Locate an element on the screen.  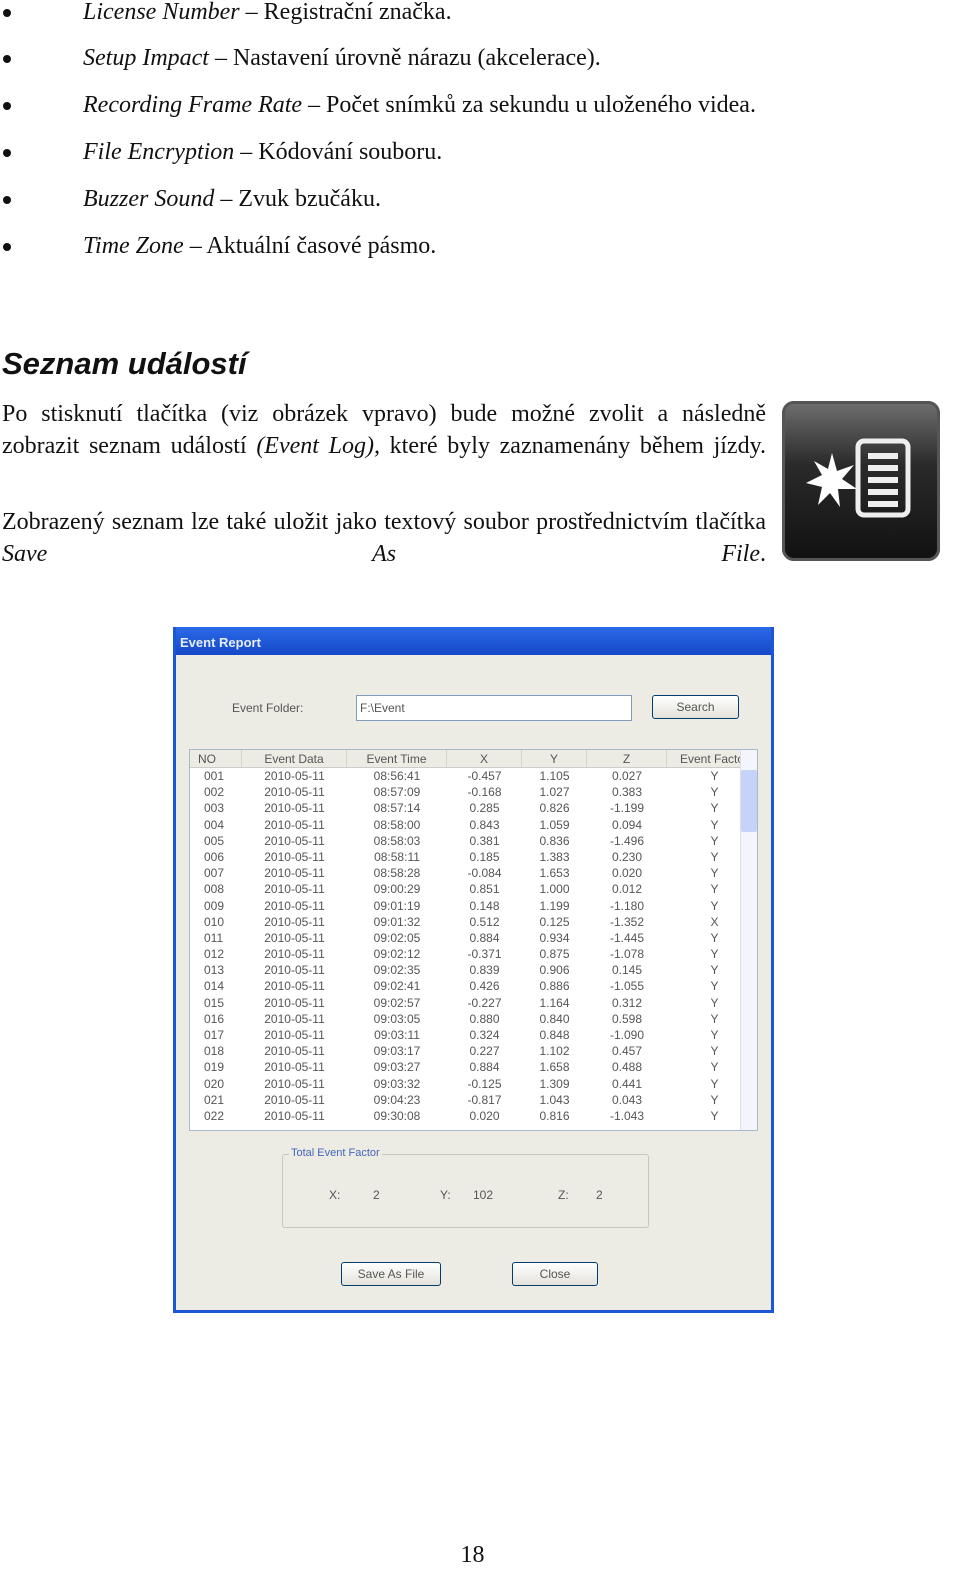
table-cell: 1.059 is located at coordinates (554, 824).